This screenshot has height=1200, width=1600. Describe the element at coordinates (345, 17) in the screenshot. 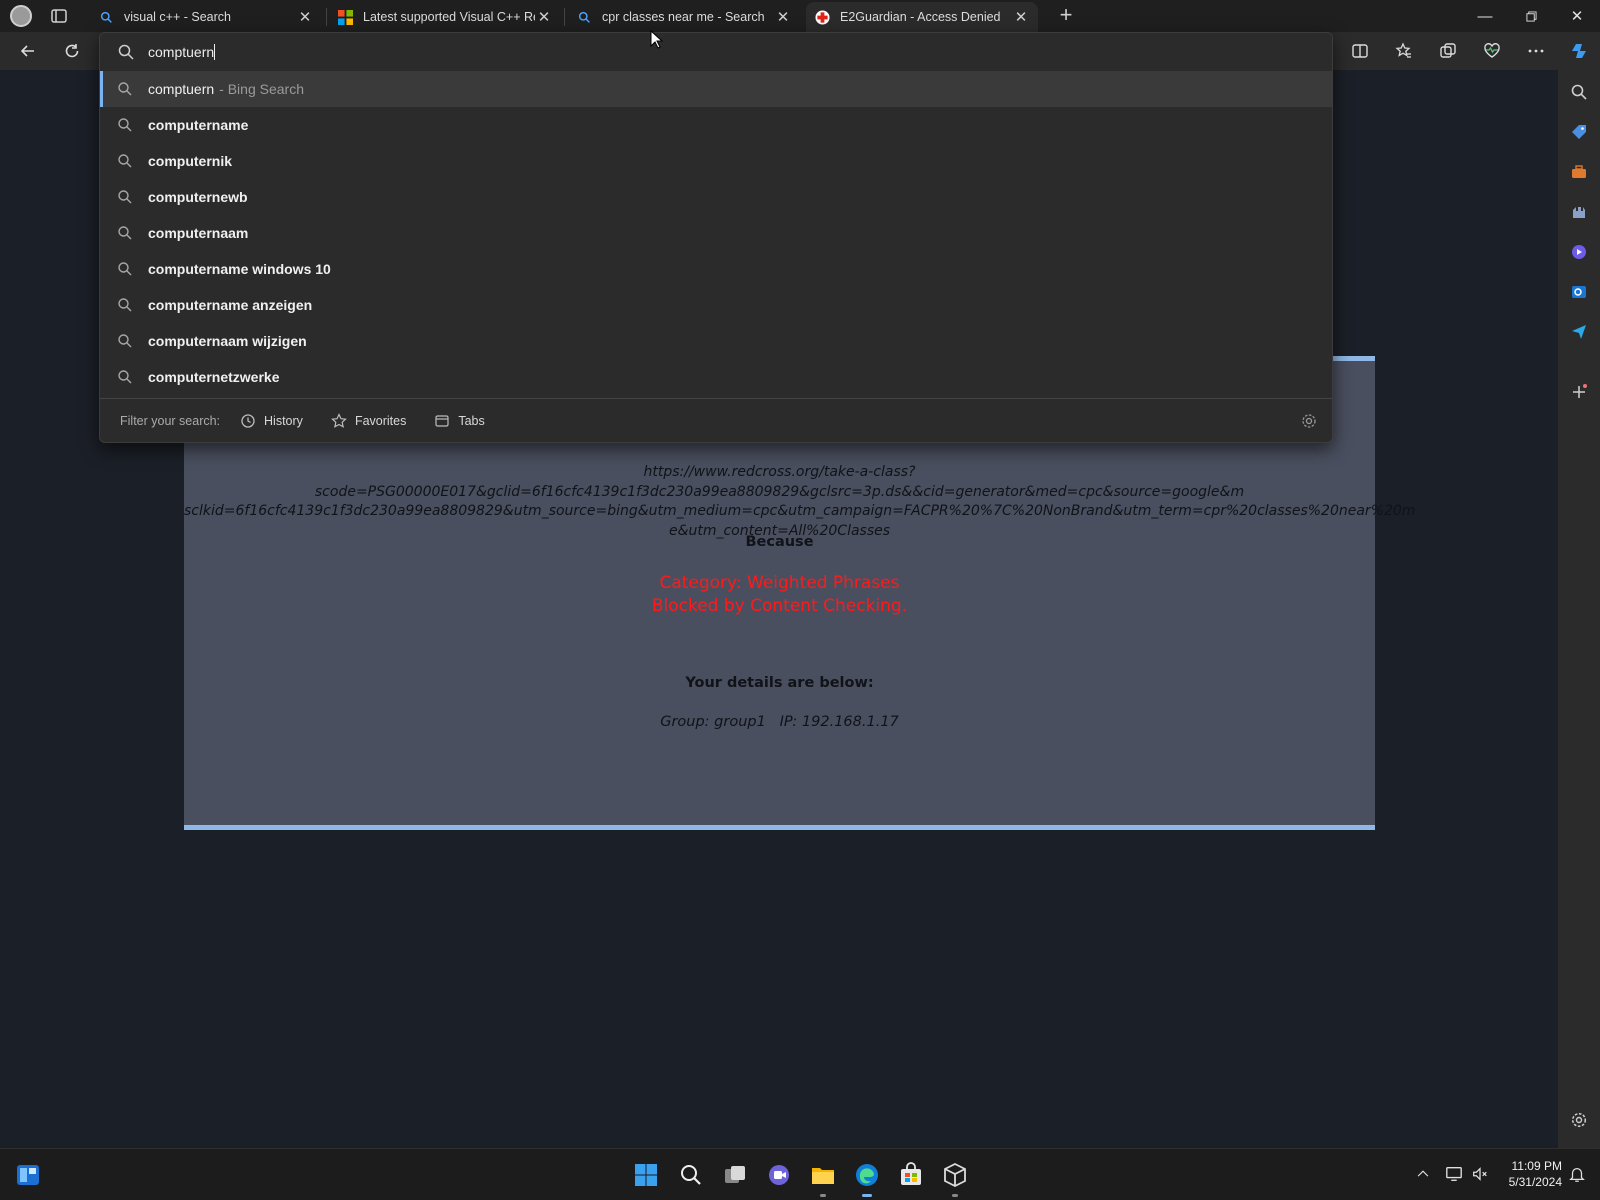

I see `microsoft-logo-icon` at that location.